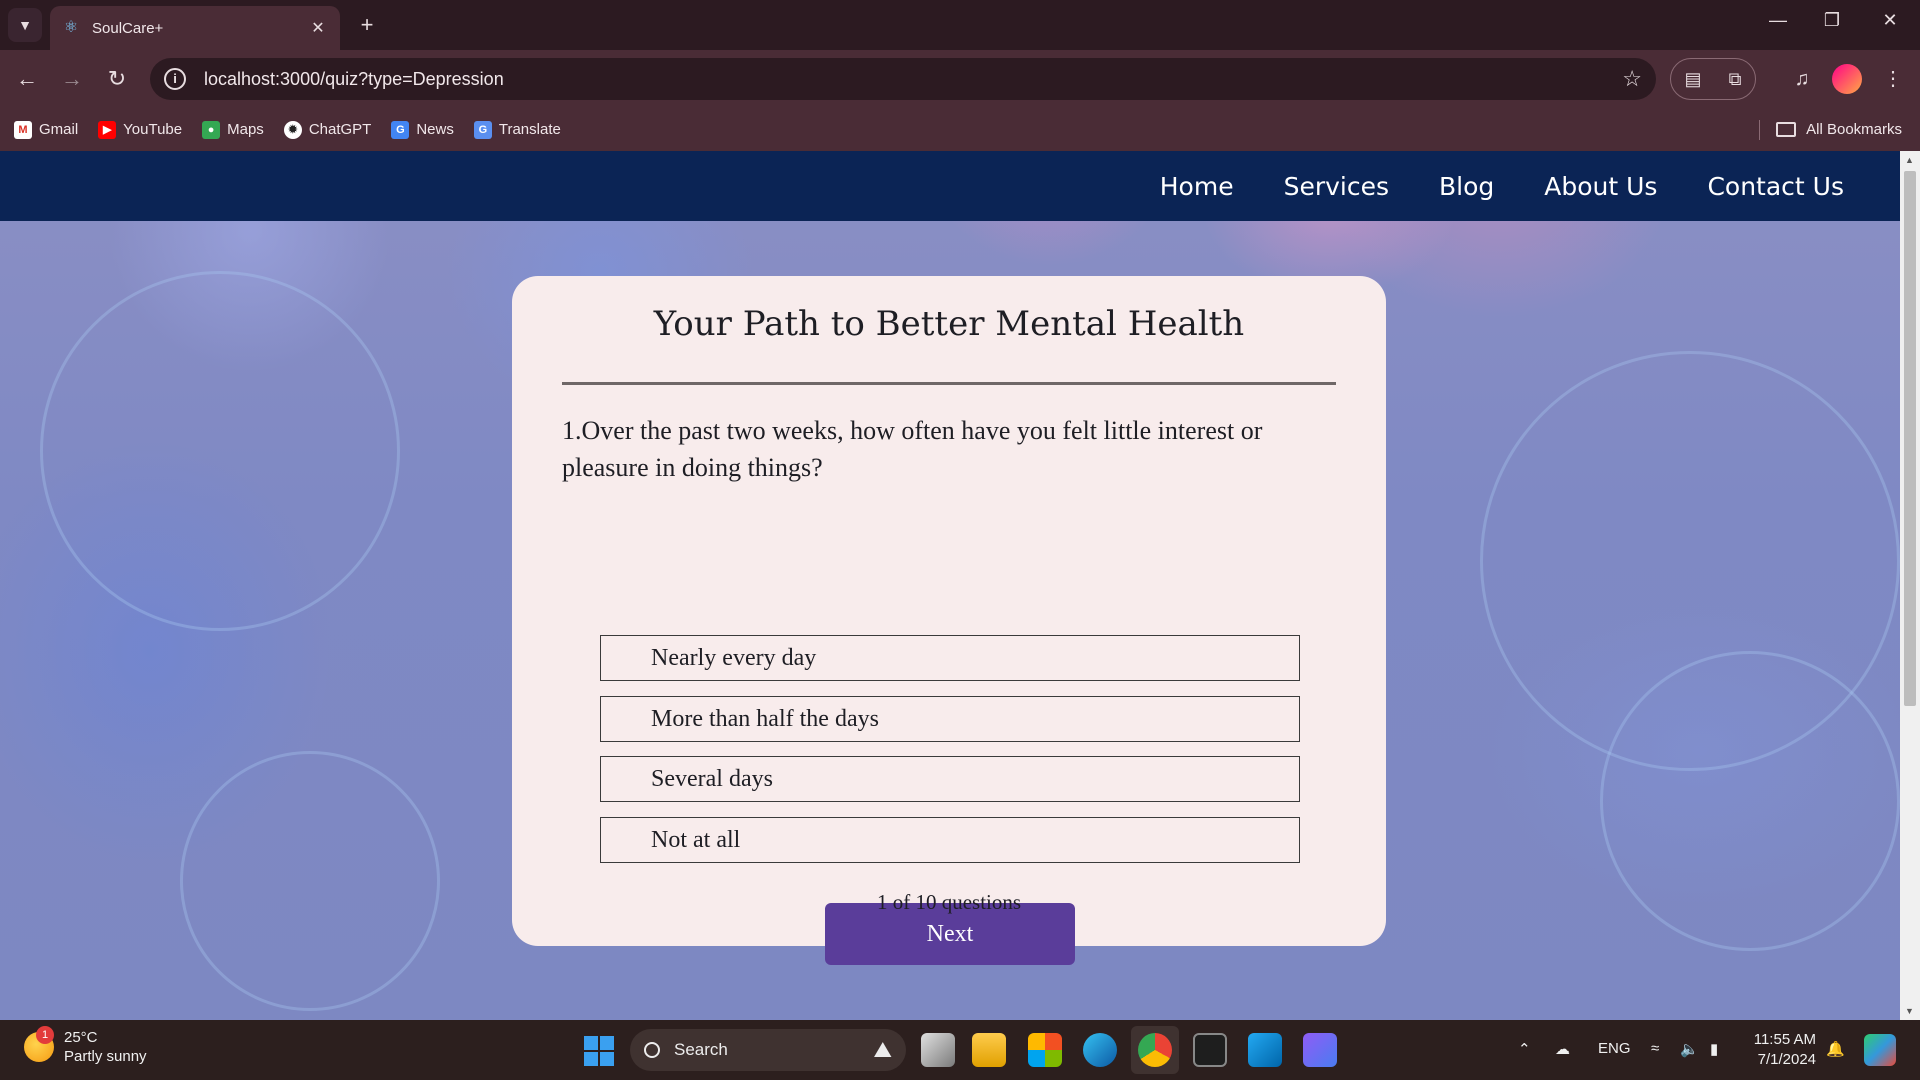 This screenshot has width=1920, height=1080. I want to click on browser-tab: ⚛ SoulCare+ ✕, so click(195, 28).